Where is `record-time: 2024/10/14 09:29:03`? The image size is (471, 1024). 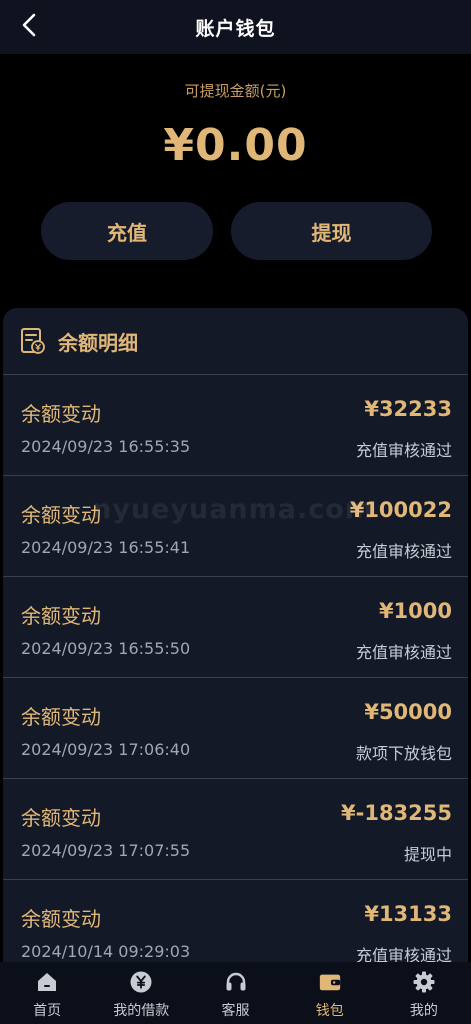
record-time: 2024/10/14 09:29:03 is located at coordinates (106, 951).